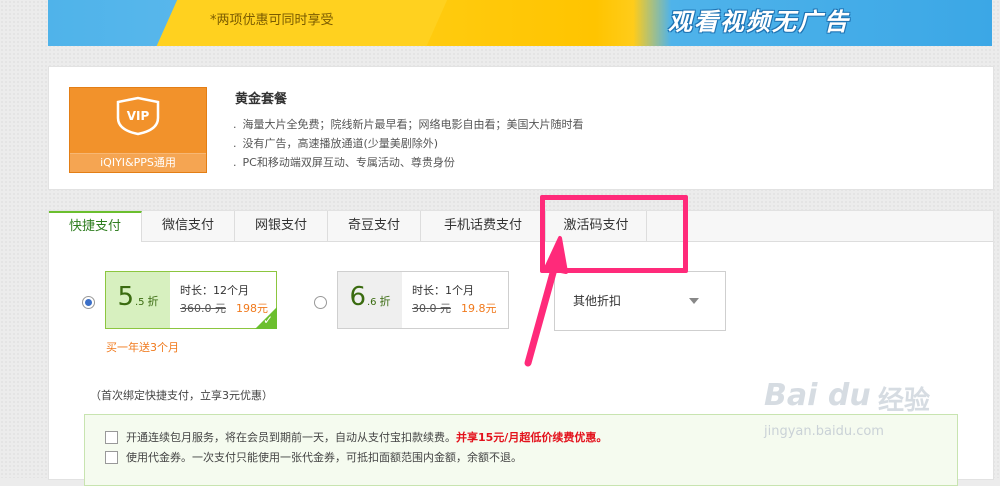 This screenshot has width=1000, height=486. Describe the element at coordinates (824, 431) in the screenshot. I see `watermark-url: jingyan.baidu.com` at that location.